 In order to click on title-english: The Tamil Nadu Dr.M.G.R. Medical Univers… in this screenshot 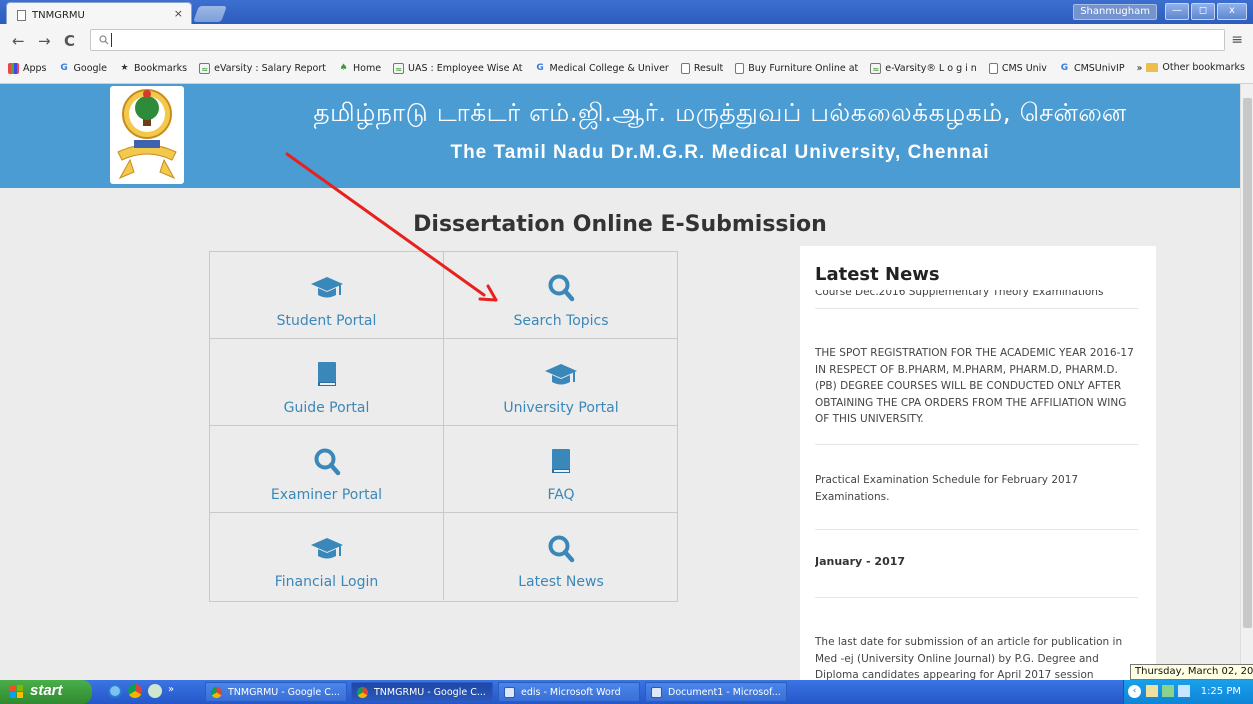, I will do `click(720, 152)`.